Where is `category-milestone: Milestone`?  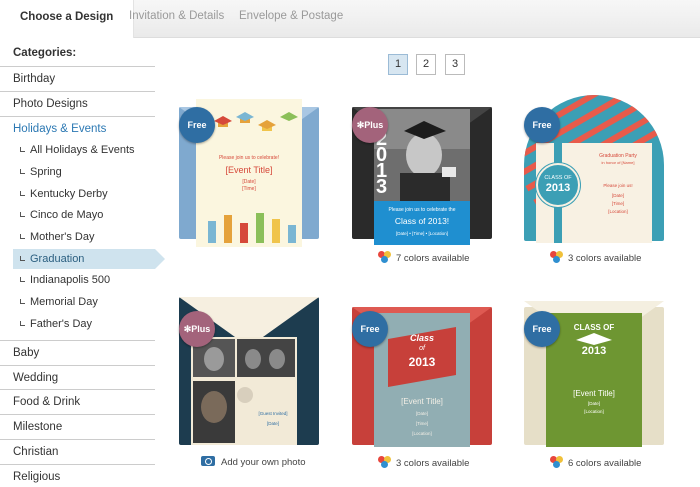
category-milestone: Milestone is located at coordinates (77, 426).